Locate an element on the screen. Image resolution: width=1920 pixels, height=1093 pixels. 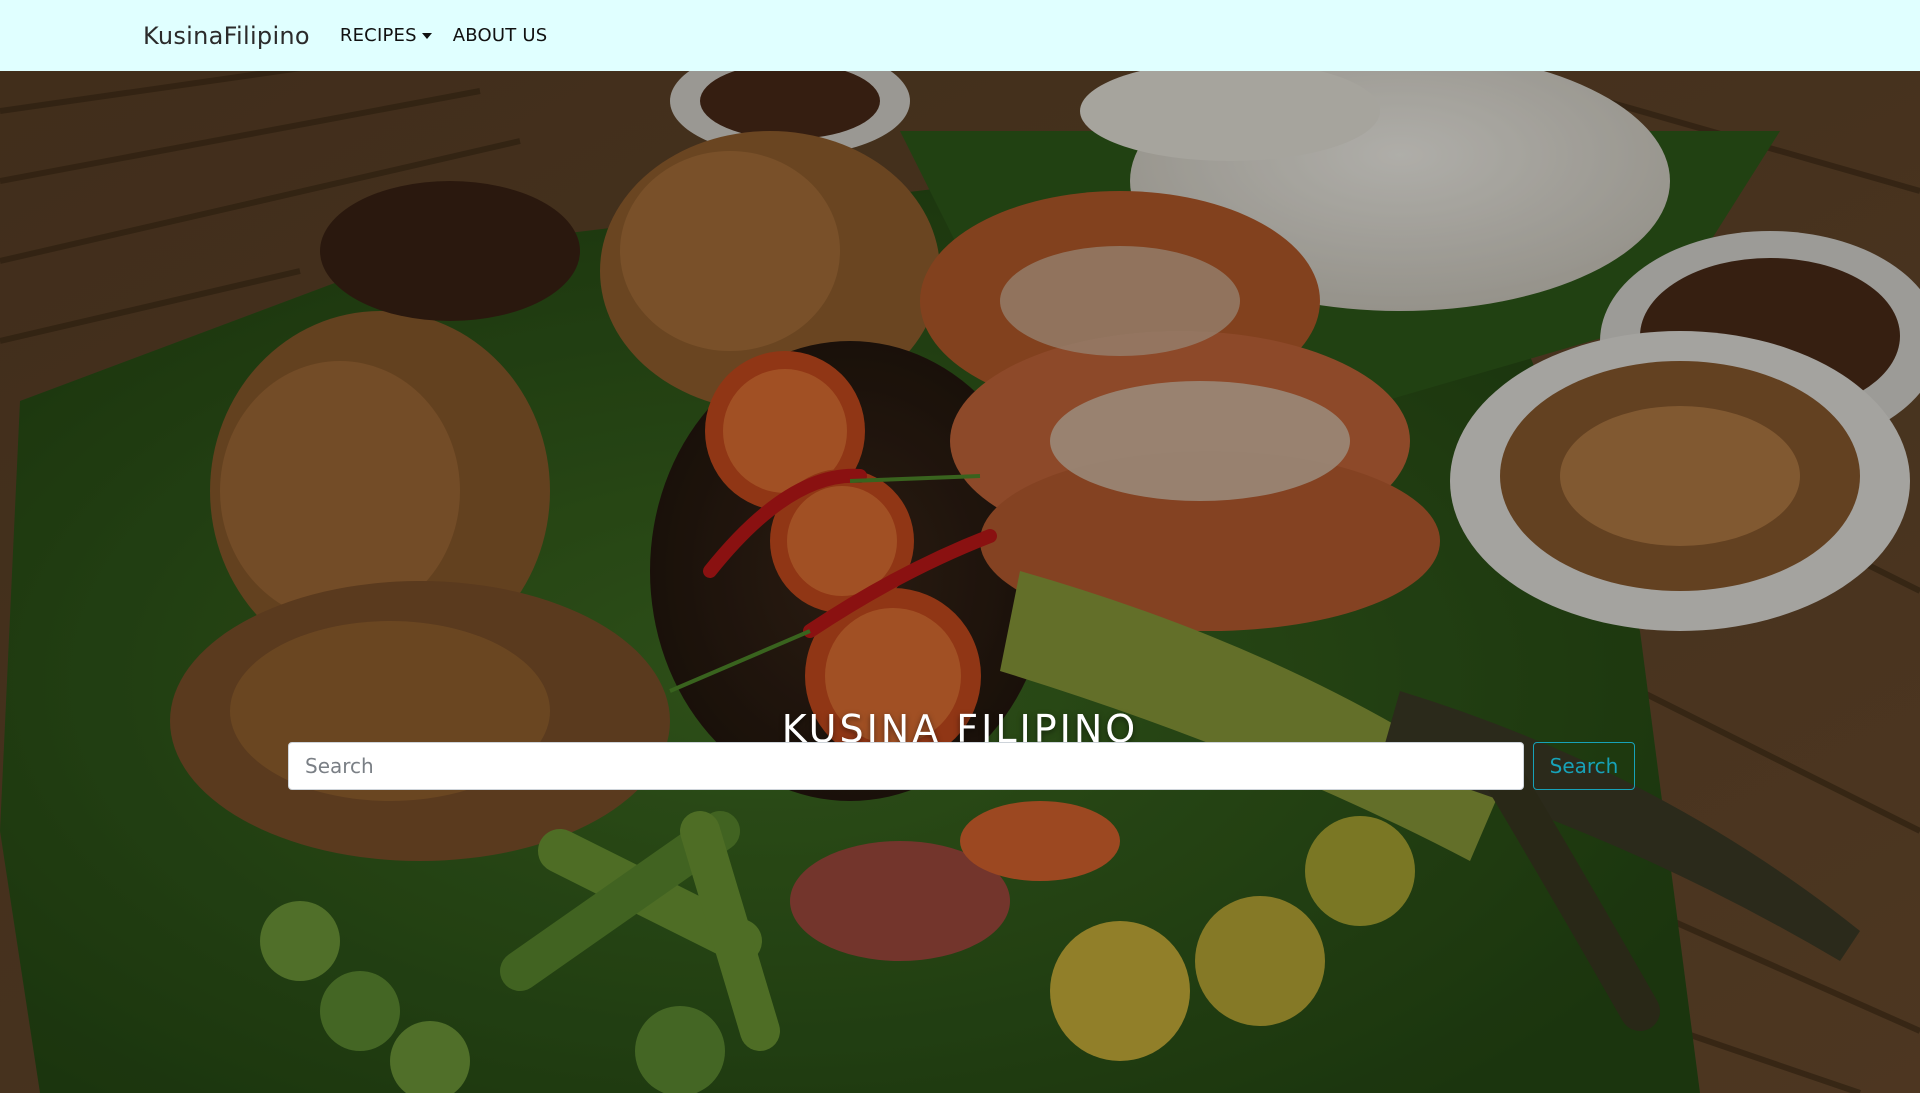
nav-about-us: ABOUT US is located at coordinates (500, 35).